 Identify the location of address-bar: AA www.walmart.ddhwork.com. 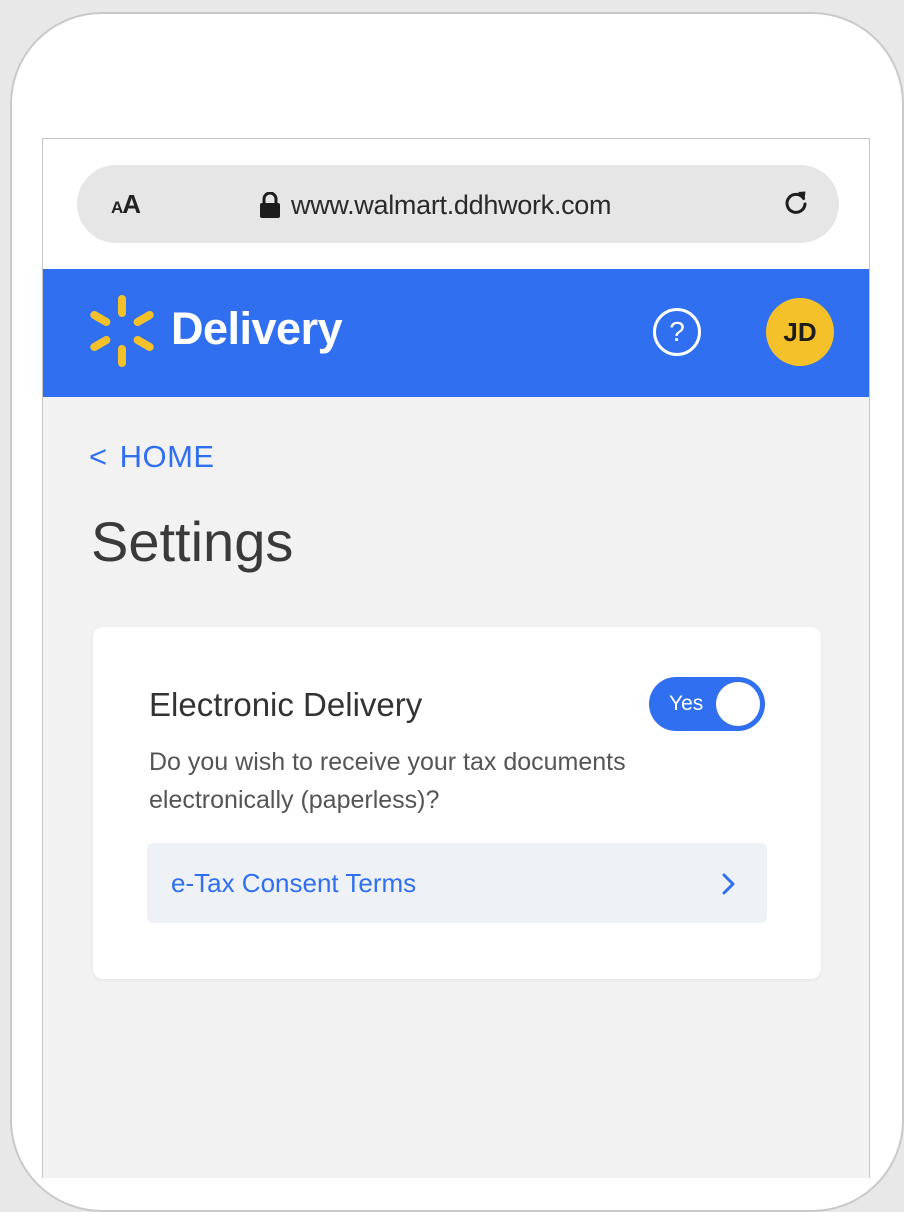
(458, 204).